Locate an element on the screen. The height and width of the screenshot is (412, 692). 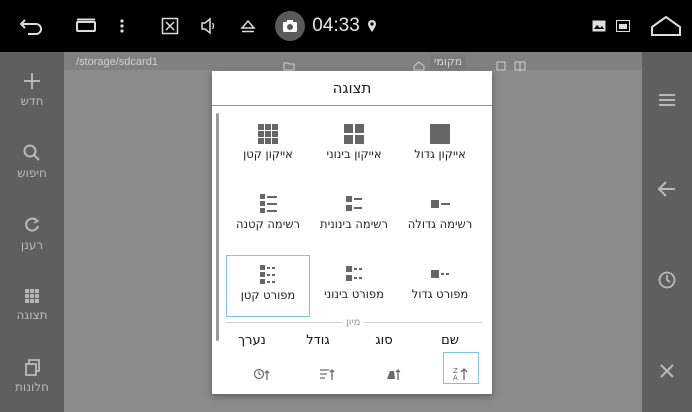
view-option-large-icon: אייקון גדול is located at coordinates (440, 149).